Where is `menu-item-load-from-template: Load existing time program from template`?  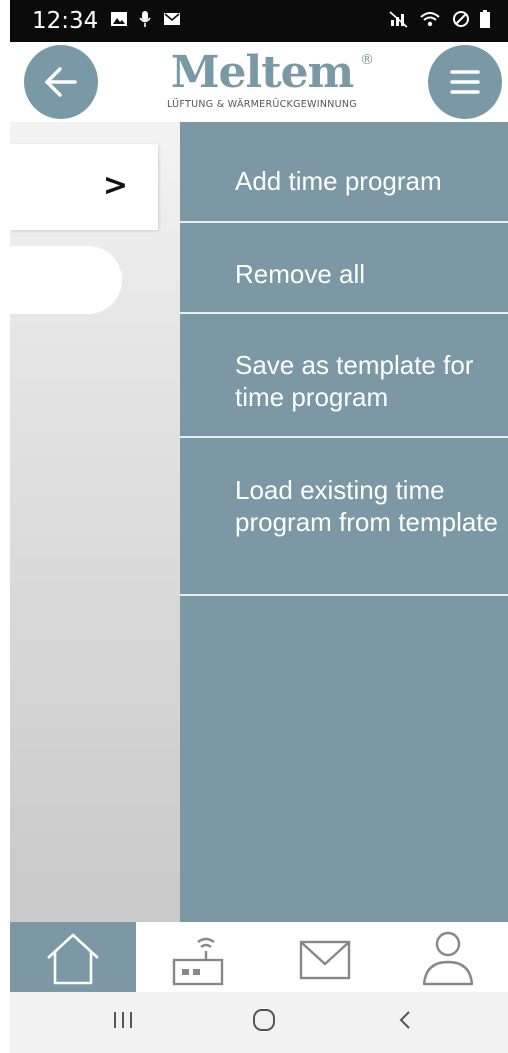 menu-item-load-from-template: Load existing time program from template is located at coordinates (344, 517).